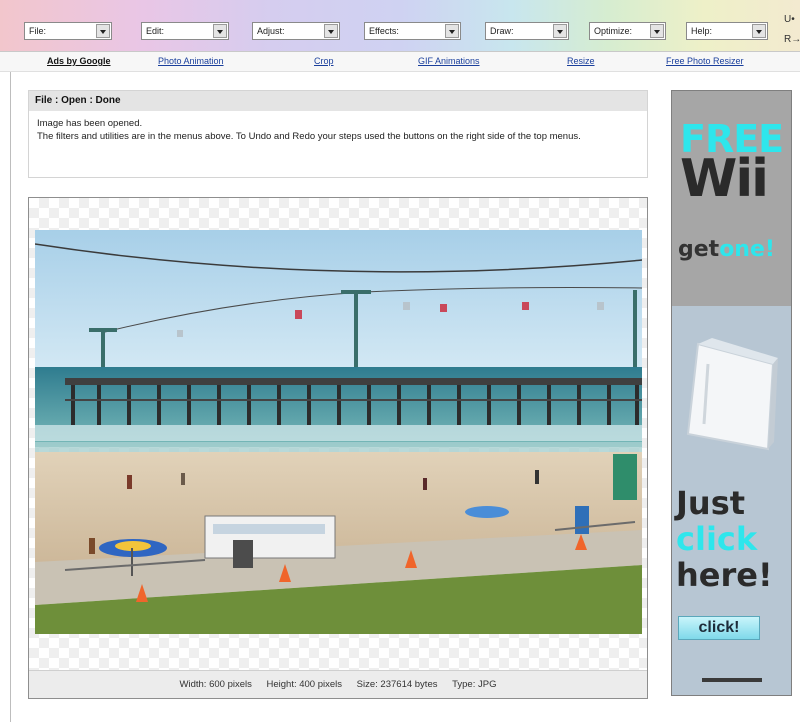  Describe the element at coordinates (792, 20) in the screenshot. I see `undo-button: U•` at that location.